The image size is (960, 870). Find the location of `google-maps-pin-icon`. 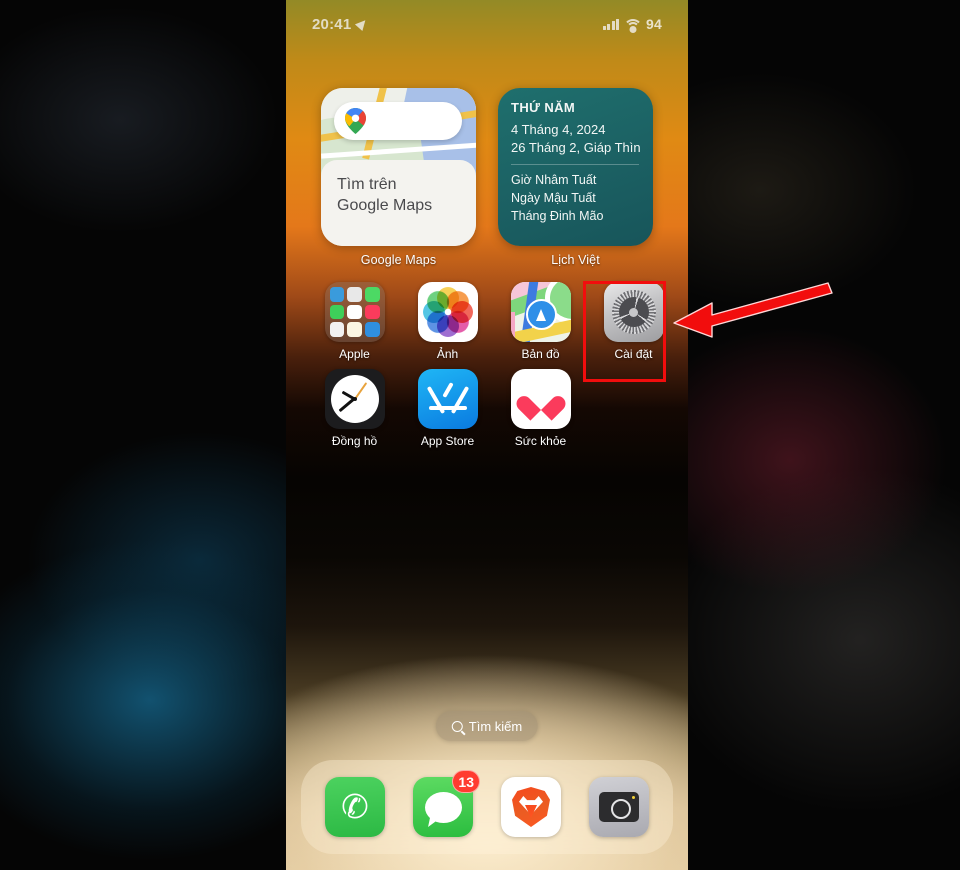

google-maps-pin-icon is located at coordinates (355, 121).